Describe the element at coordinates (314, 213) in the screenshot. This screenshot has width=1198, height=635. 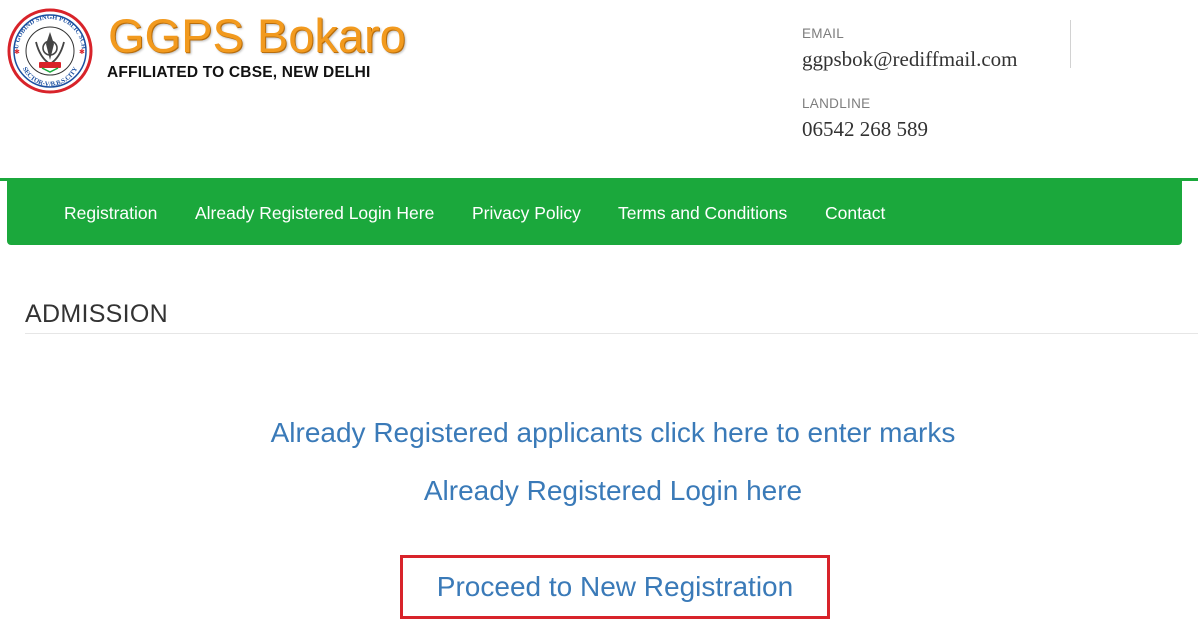
I see `nav-already-registered-login: Already Registered Login Here` at that location.